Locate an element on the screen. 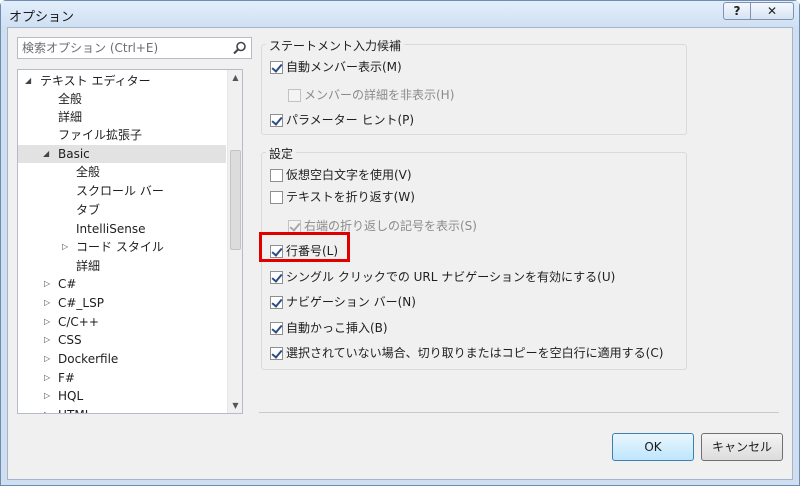 The width and height of the screenshot is (800, 486). tree-item-basic: ◢ Basic is located at coordinates (122, 154).